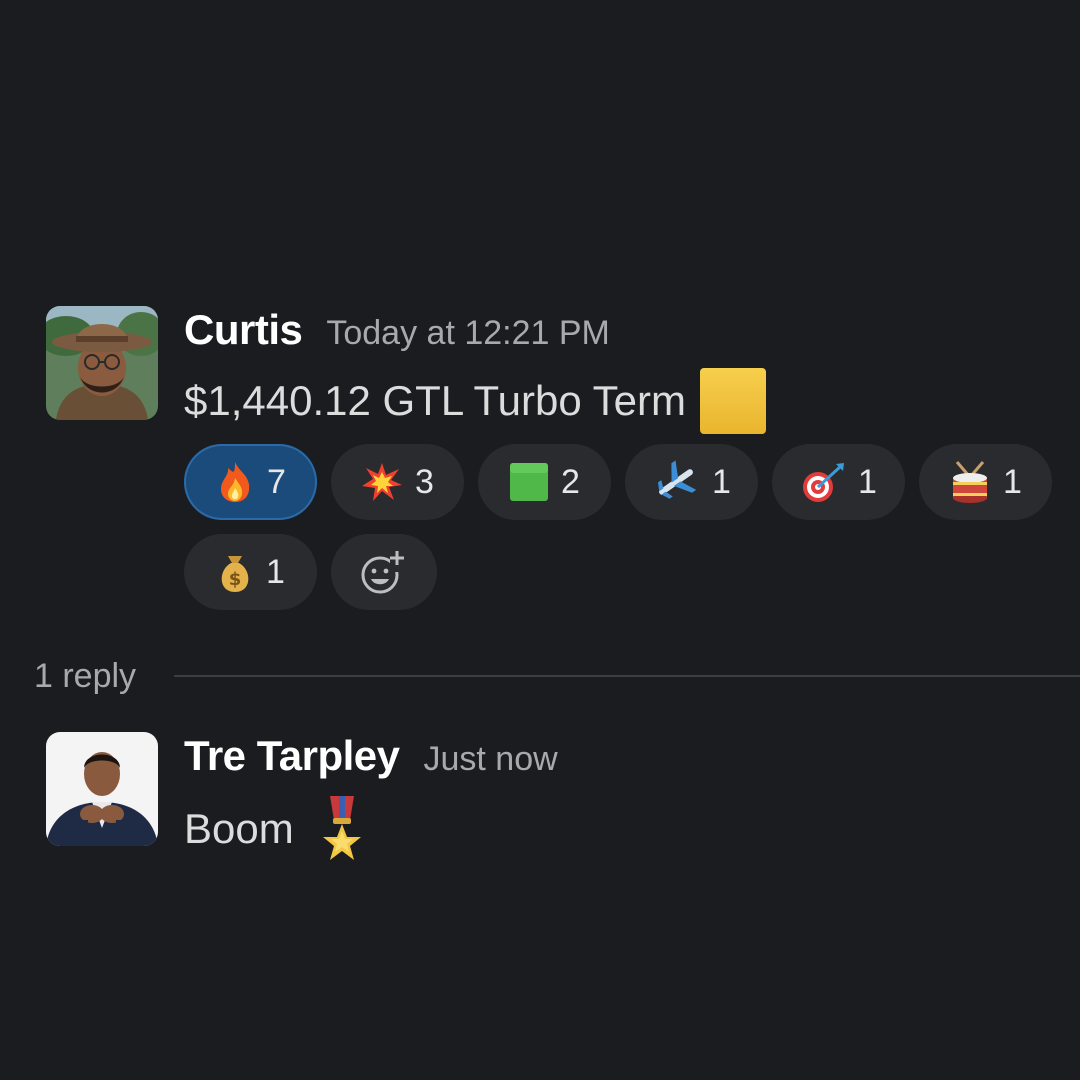  I want to click on reaction-money-bag: $ 1, so click(250, 572).